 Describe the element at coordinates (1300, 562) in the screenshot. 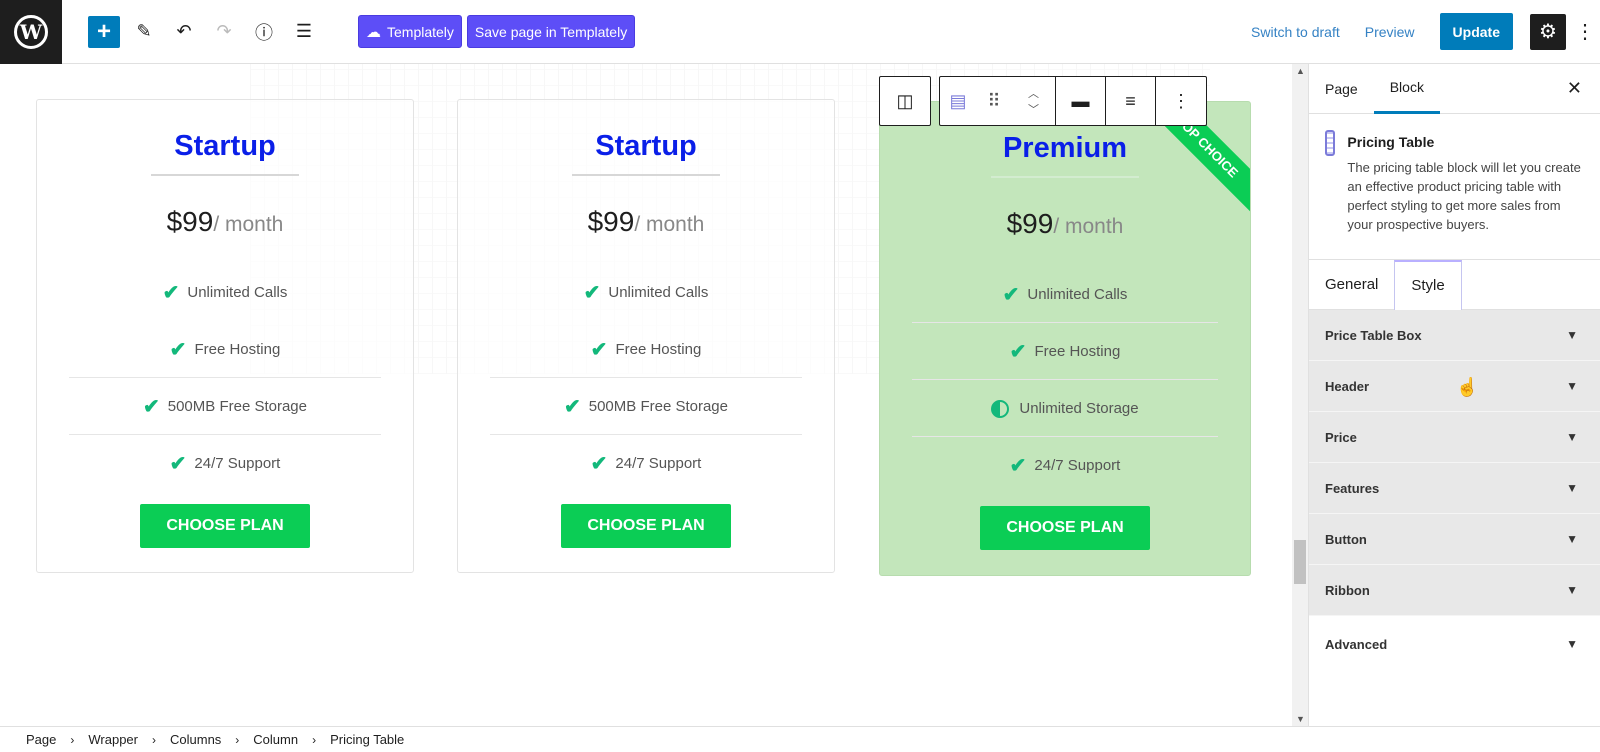

I see `scrollbar-thumb` at that location.